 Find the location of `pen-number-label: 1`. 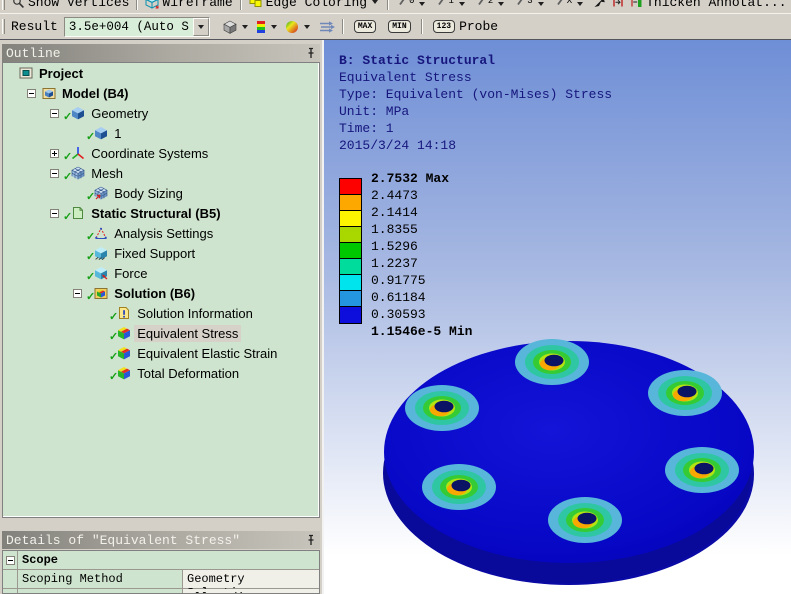

pen-number-label: 1 is located at coordinates (451, 3).